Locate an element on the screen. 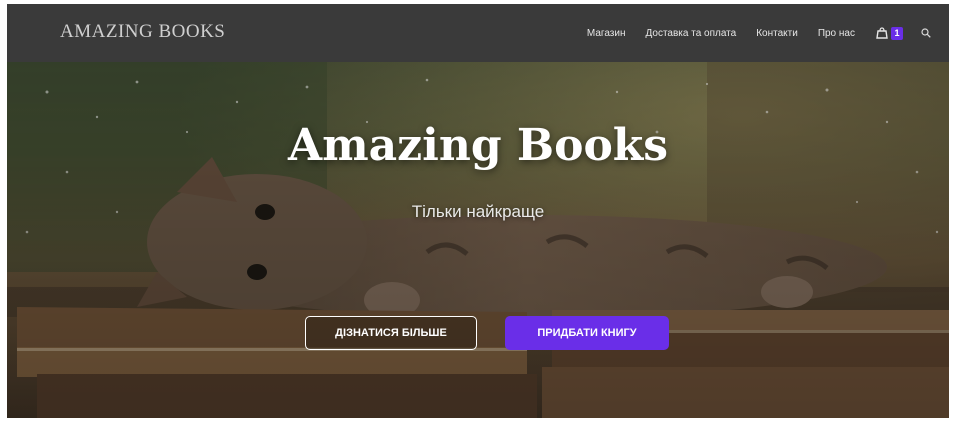  cart-count-badge: 1 is located at coordinates (897, 33).